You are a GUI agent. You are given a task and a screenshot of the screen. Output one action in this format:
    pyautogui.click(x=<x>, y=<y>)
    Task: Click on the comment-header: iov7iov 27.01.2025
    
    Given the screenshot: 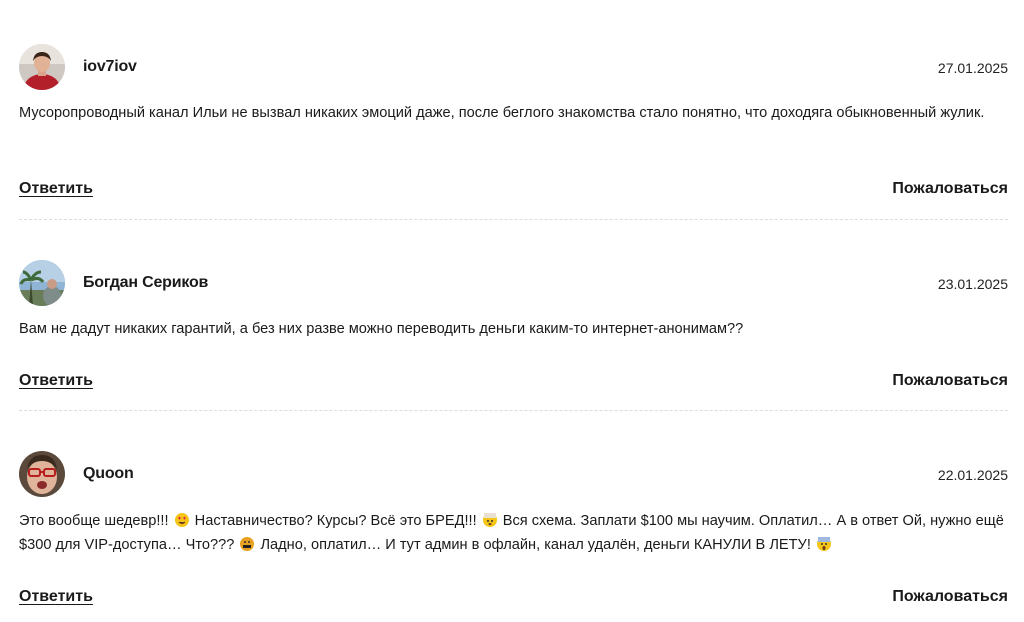 What is the action you would take?
    pyautogui.click(x=513, y=68)
    